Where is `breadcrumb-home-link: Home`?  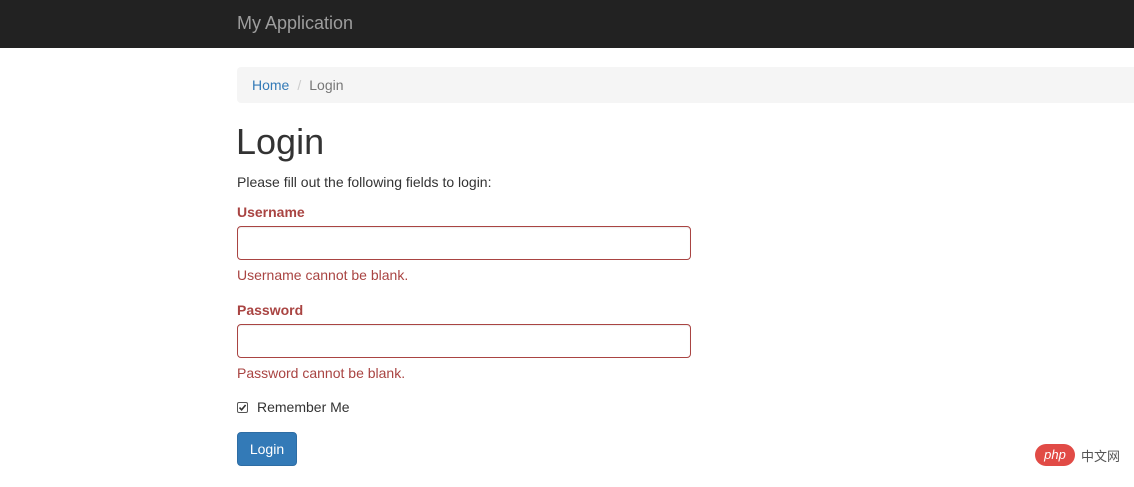 breadcrumb-home-link: Home is located at coordinates (270, 85).